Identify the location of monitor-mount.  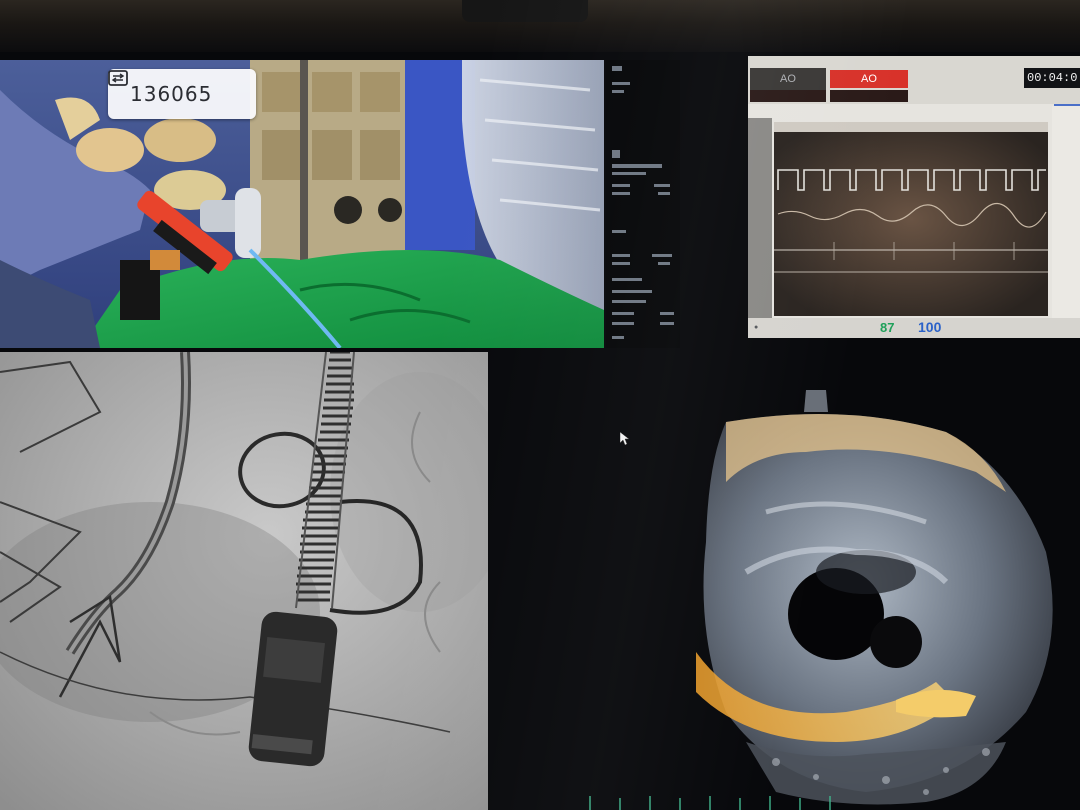
(525, 11).